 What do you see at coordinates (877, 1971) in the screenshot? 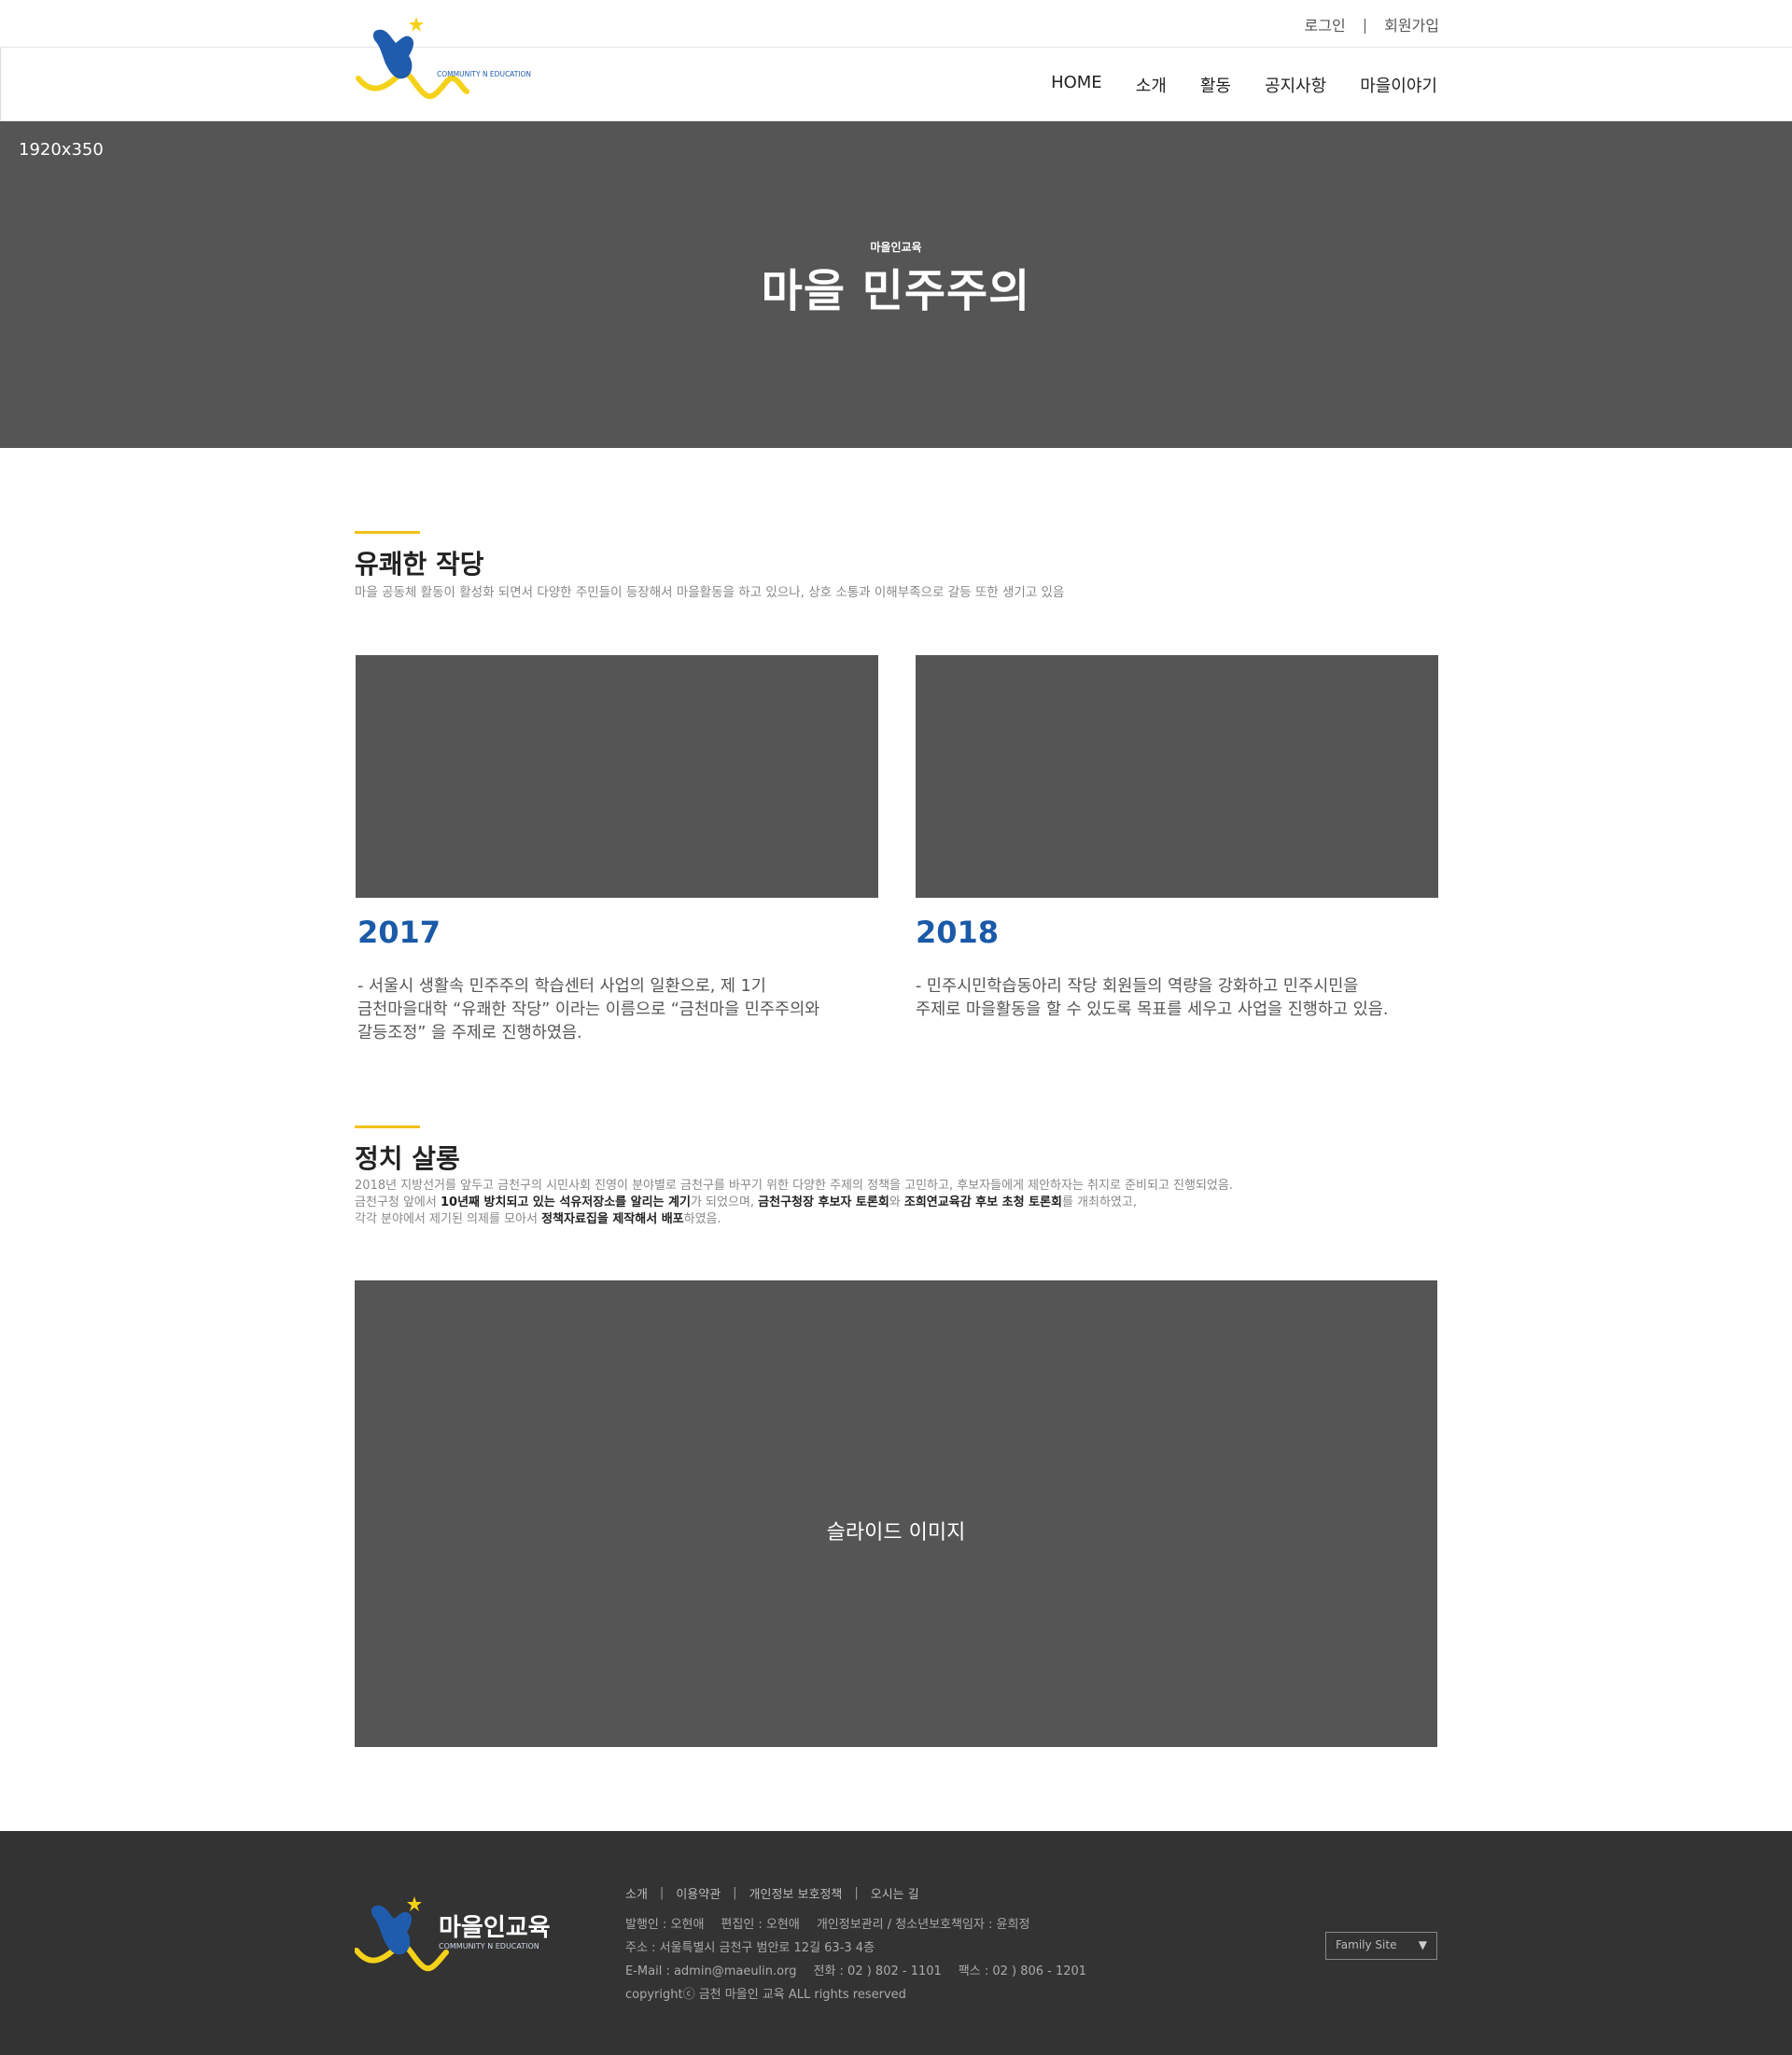
I see `footer-phone: 전화 : 02 ) 802 - 1101` at bounding box center [877, 1971].